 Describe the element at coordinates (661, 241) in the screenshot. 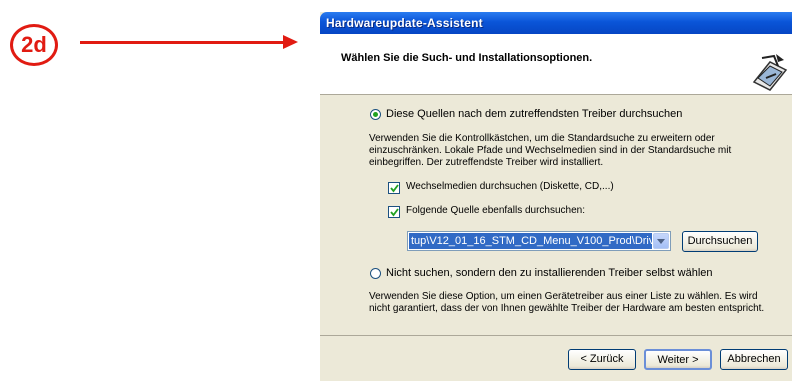

I see `chevron-down-icon` at that location.